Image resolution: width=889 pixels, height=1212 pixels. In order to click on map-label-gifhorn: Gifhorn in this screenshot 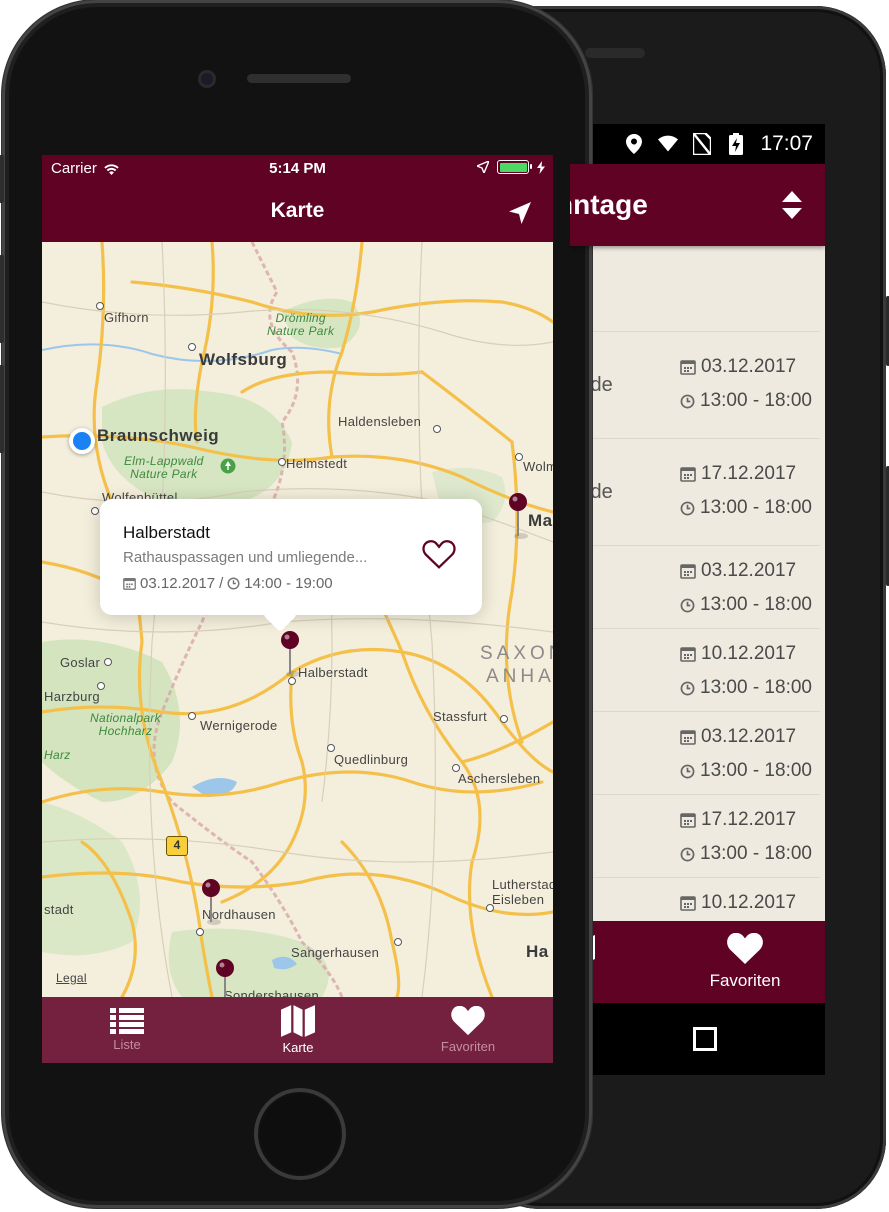, I will do `click(126, 317)`.